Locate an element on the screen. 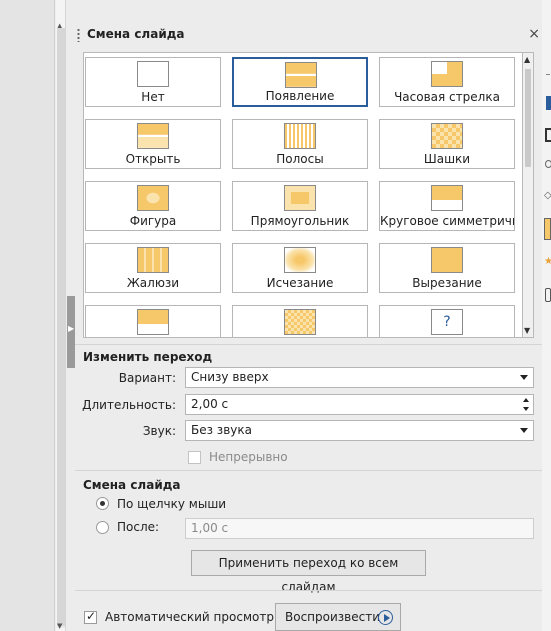 Image resolution: width=551 pixels, height=631 pixels. transition-tile: Фигура is located at coordinates (153, 206).